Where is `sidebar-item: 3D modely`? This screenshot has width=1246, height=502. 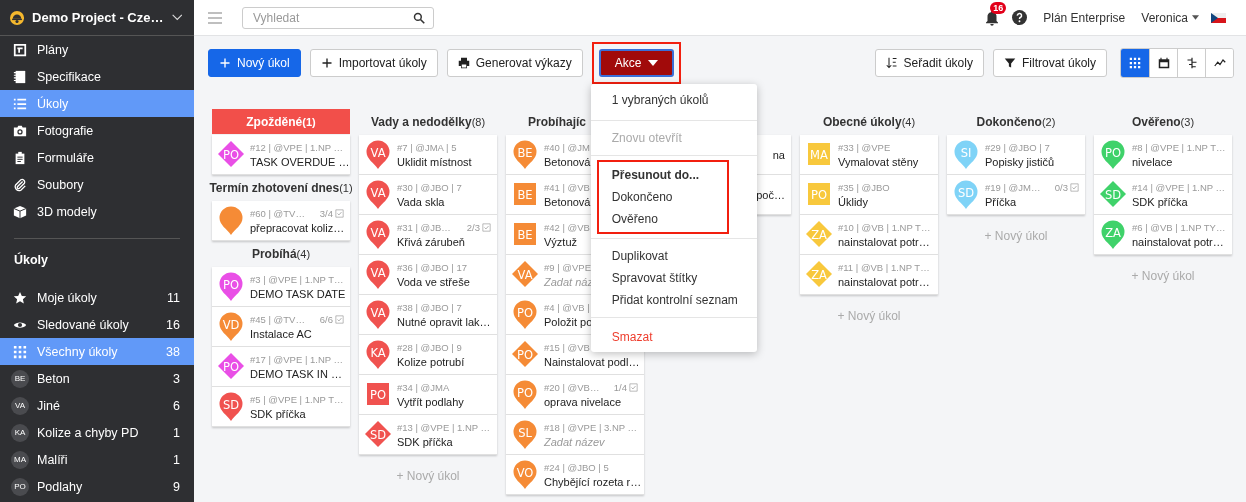 sidebar-item: 3D modely is located at coordinates (97, 211).